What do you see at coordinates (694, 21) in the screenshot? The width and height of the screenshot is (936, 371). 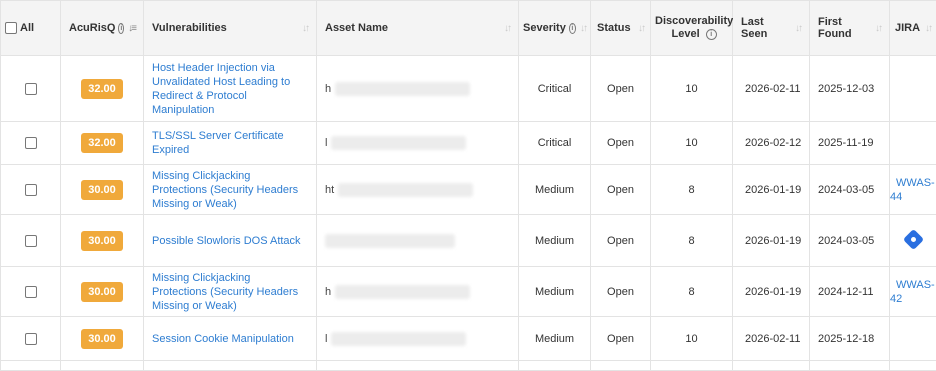 I see `discoverability-line1: Discoverability` at bounding box center [694, 21].